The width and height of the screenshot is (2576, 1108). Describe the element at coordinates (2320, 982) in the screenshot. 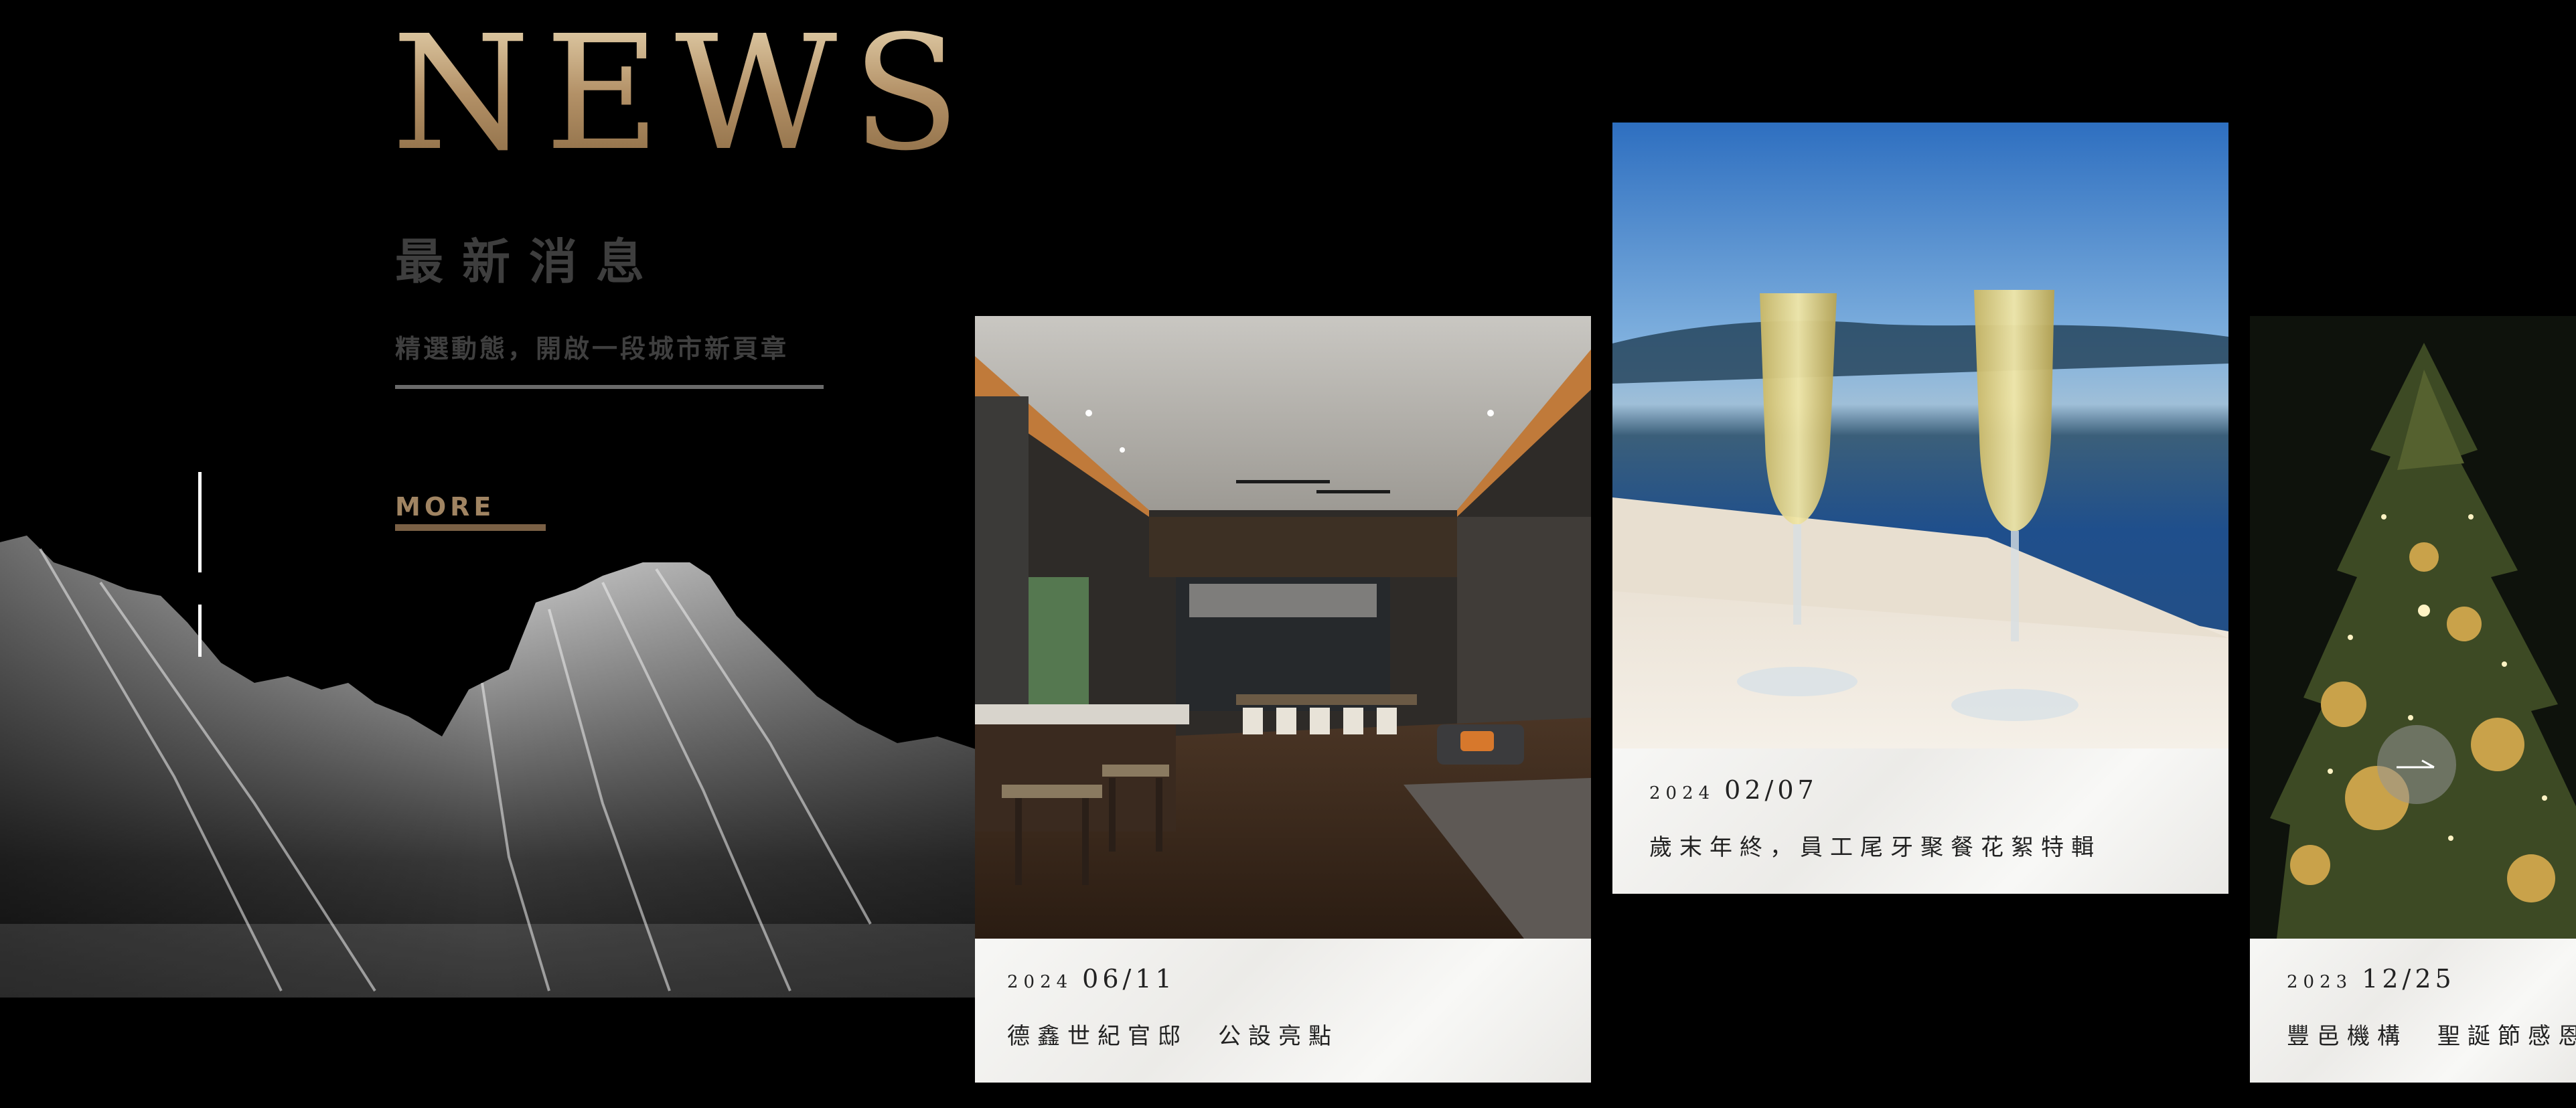

I see `news-year: 2023` at that location.